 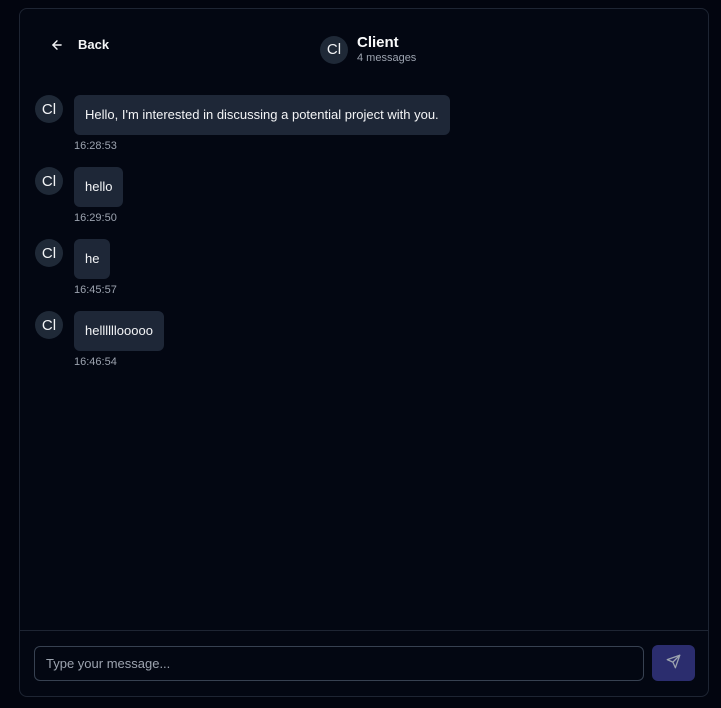 I want to click on message-count: 4 messages, so click(x=387, y=58).